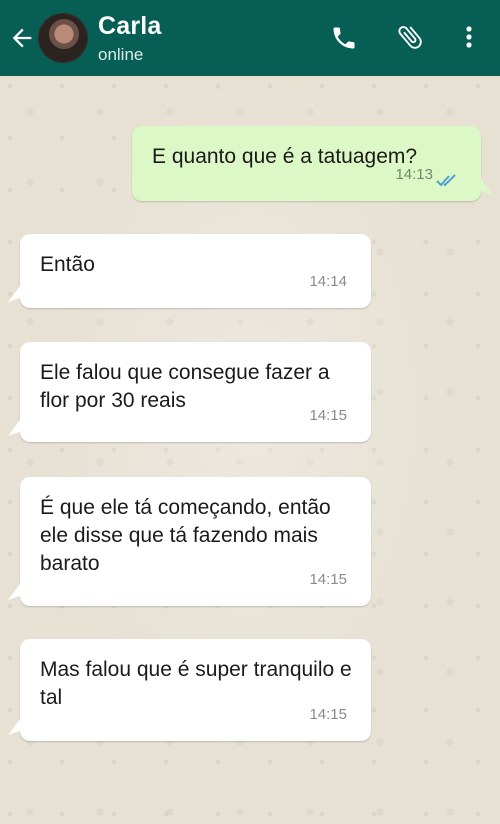 The width and height of the screenshot is (500, 824). I want to click on contact-name: Carla, so click(130, 26).